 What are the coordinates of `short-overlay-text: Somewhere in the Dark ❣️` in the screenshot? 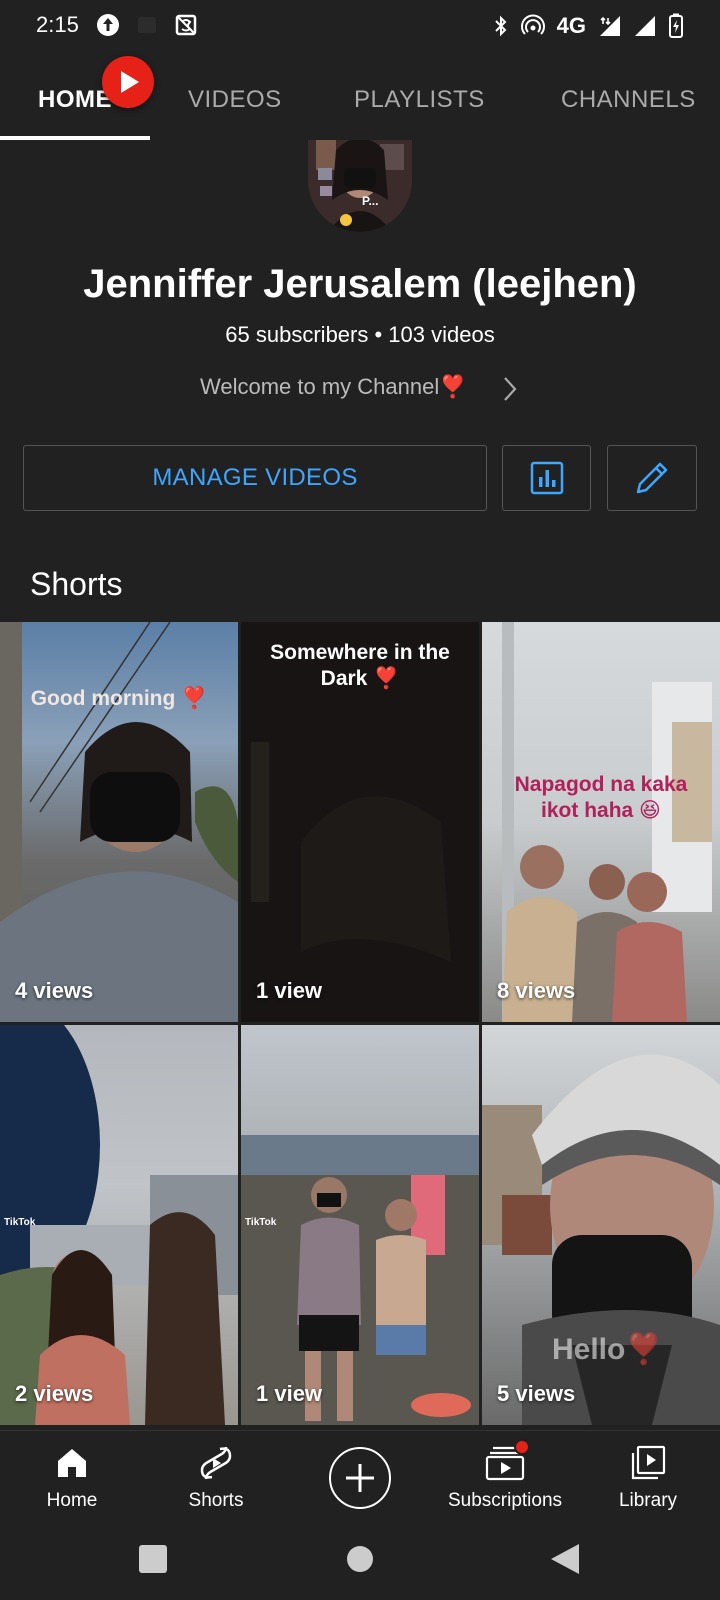 It's located at (360, 665).